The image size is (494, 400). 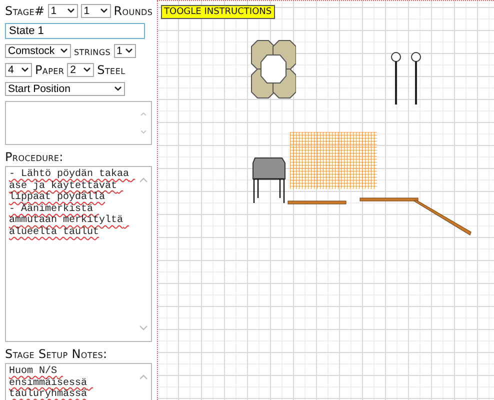 What do you see at coordinates (78, 254) in the screenshot?
I see `procedure-field: - Lähtö pöydän takaa ase ja käytettävät lippaat pöydällä - Äänimerkistä ammutaan merkityltä alueelta taulut` at bounding box center [78, 254].